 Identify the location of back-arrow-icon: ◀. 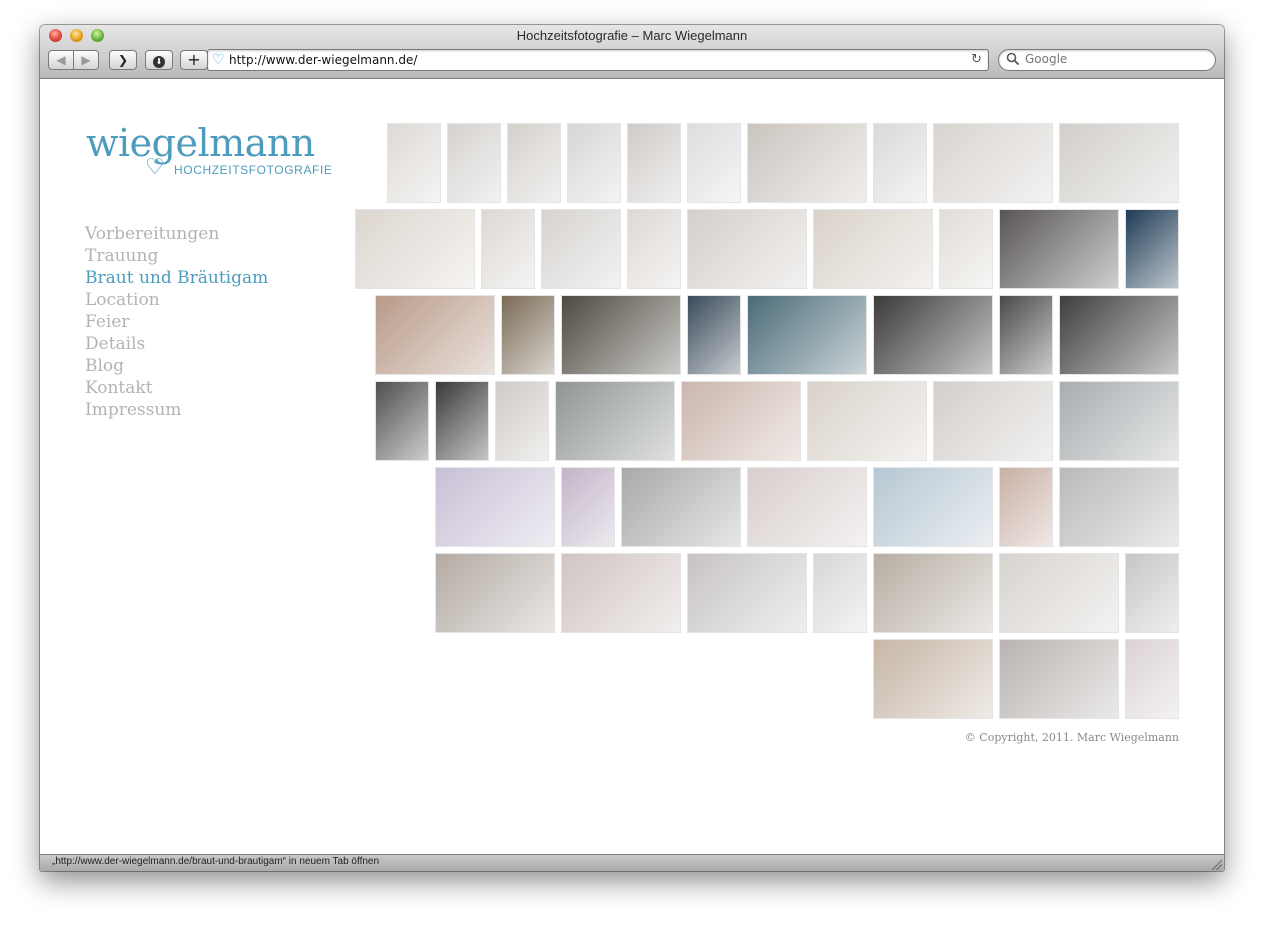
(61, 60).